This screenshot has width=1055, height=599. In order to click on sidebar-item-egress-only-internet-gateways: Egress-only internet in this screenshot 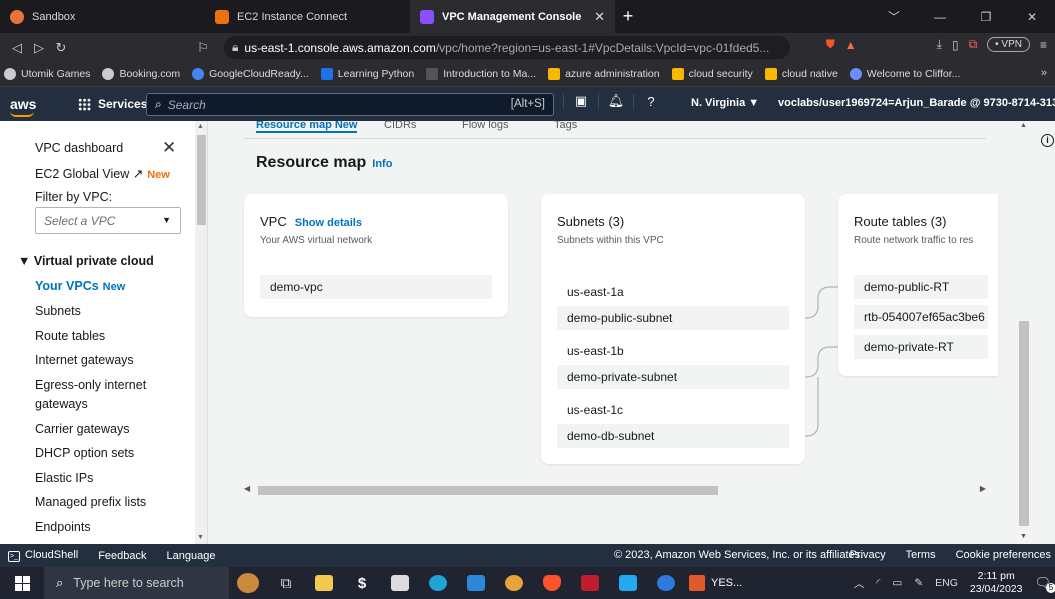, I will do `click(90, 385)`.